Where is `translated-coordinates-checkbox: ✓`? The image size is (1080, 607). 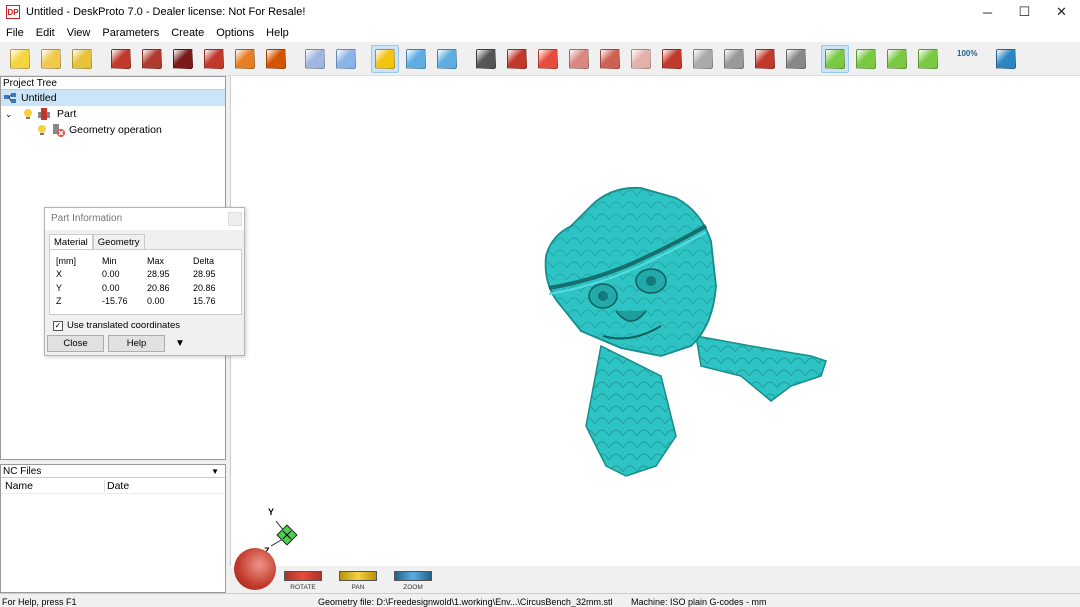
translated-coordinates-checkbox: ✓ is located at coordinates (58, 325).